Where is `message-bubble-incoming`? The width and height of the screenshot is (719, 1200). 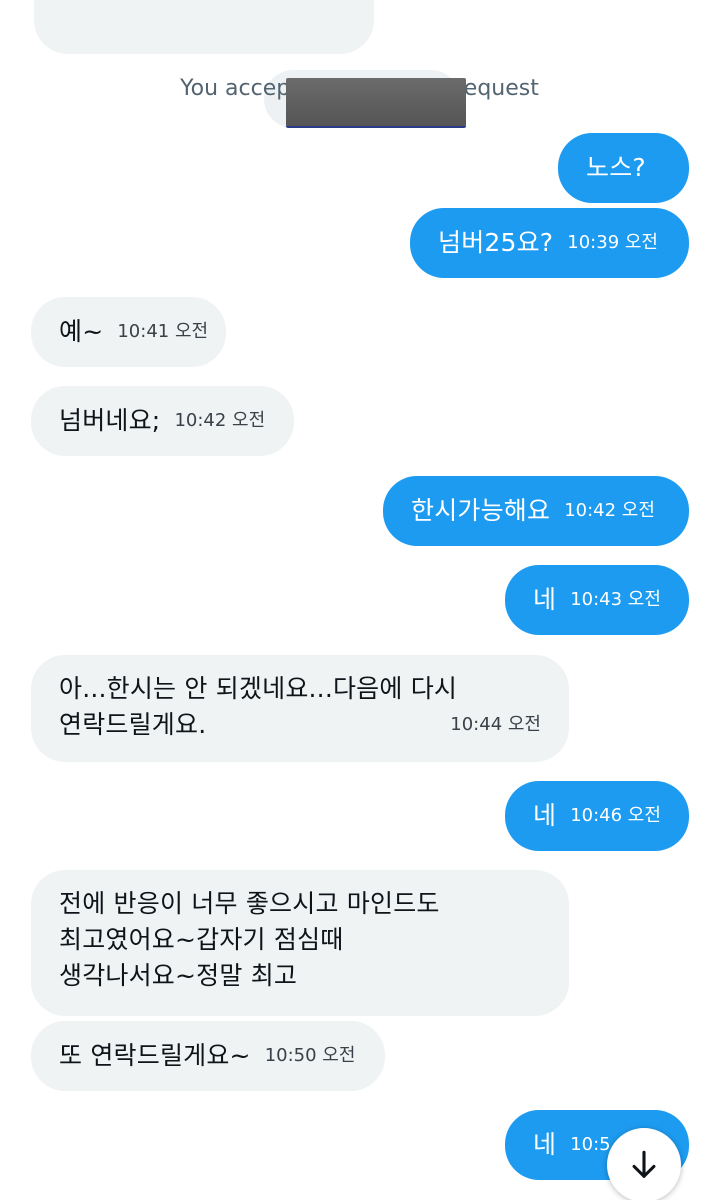
message-bubble-incoming is located at coordinates (204, 27).